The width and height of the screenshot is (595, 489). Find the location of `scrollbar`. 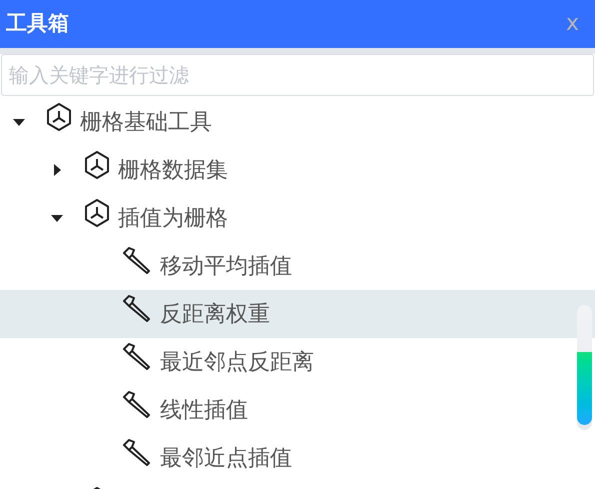

scrollbar is located at coordinates (584, 367).